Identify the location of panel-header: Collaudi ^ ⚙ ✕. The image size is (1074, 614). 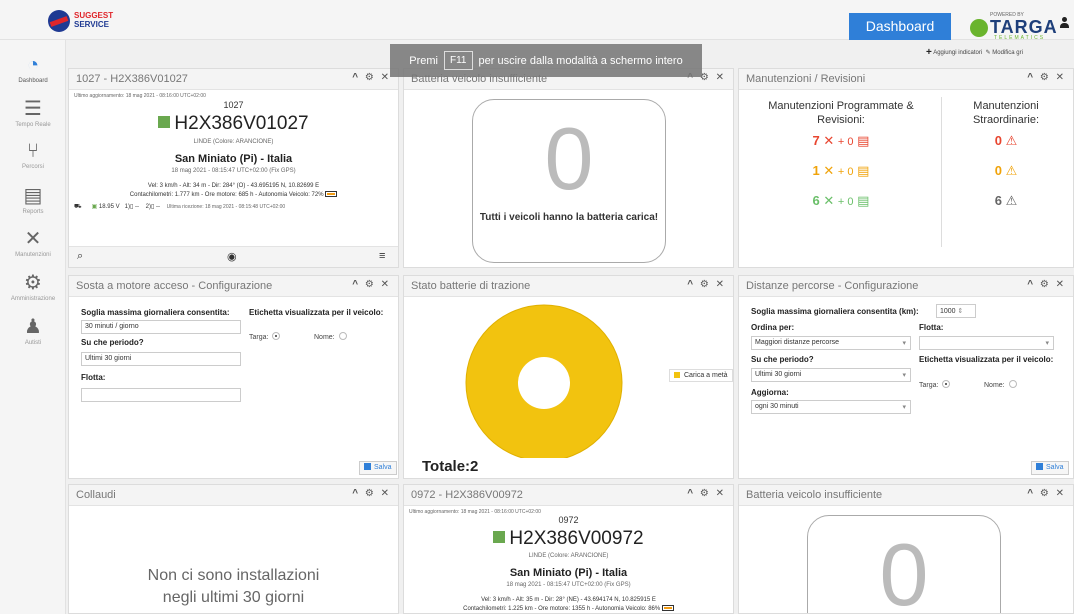
(233, 495).